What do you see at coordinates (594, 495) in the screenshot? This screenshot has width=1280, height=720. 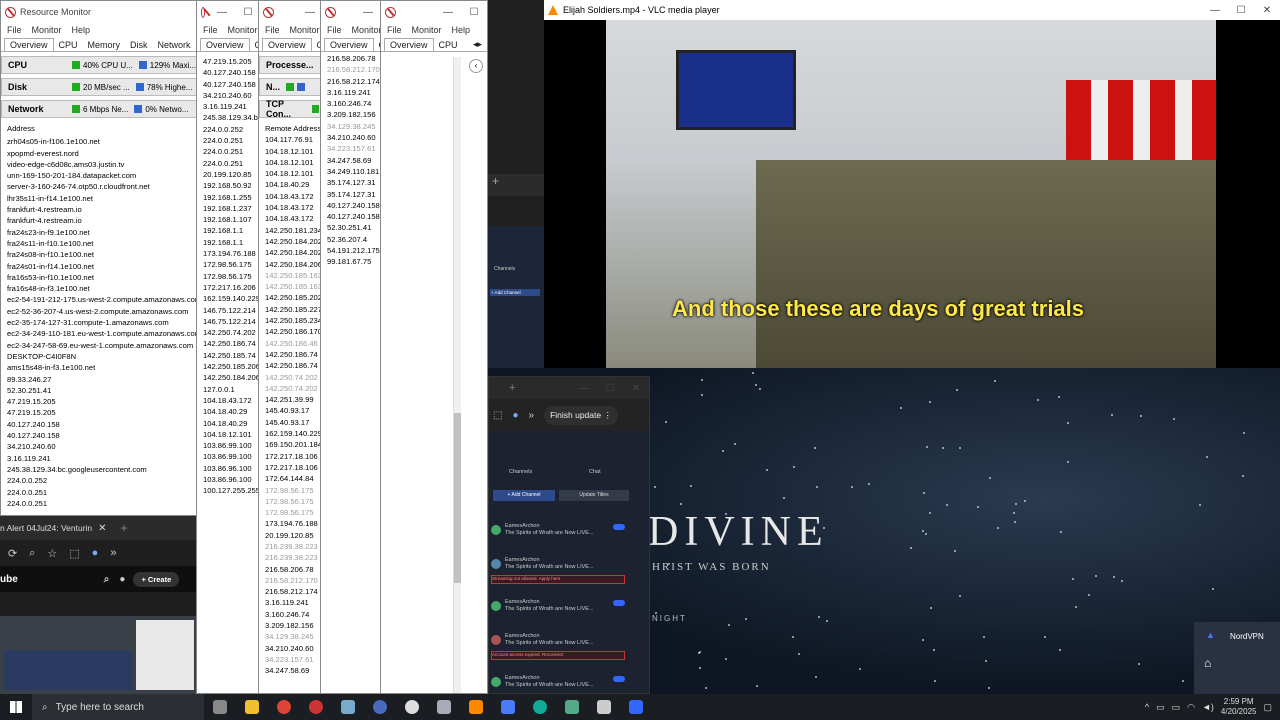 I see `update-titles-button: Update Titles` at bounding box center [594, 495].